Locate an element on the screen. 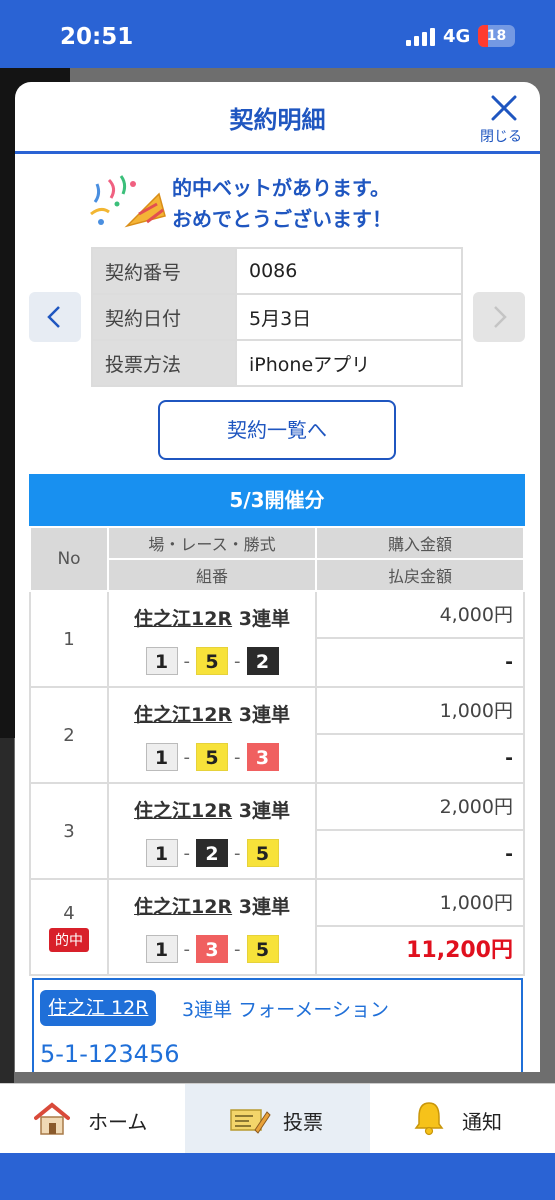 Image resolution: width=555 pixels, height=1200 pixels. congrats-line-1: 的中ベットがあります。 is located at coordinates (281, 188).